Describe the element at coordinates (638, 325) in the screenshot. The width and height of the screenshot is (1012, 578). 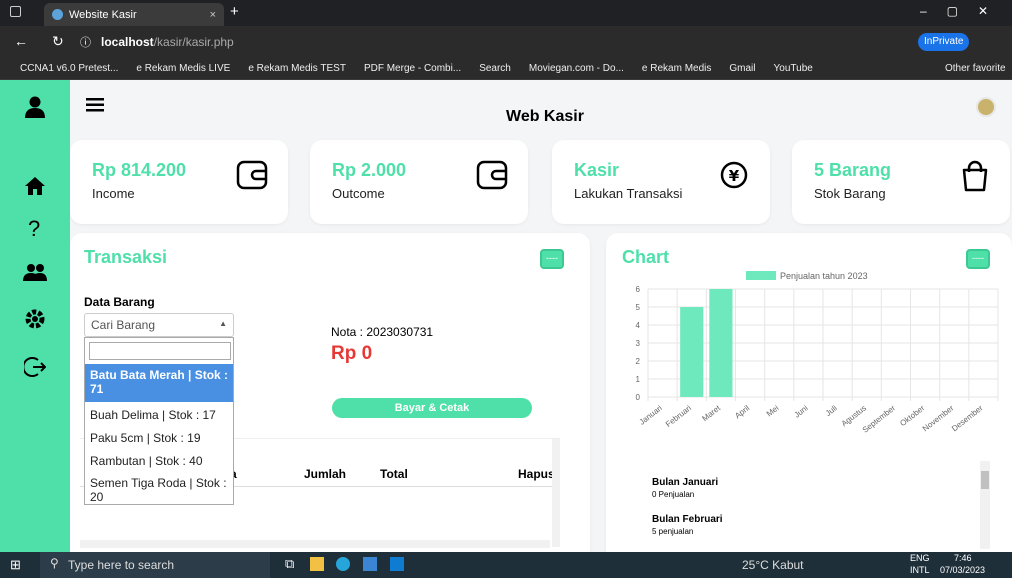
I see `y-tick-label: 4` at that location.